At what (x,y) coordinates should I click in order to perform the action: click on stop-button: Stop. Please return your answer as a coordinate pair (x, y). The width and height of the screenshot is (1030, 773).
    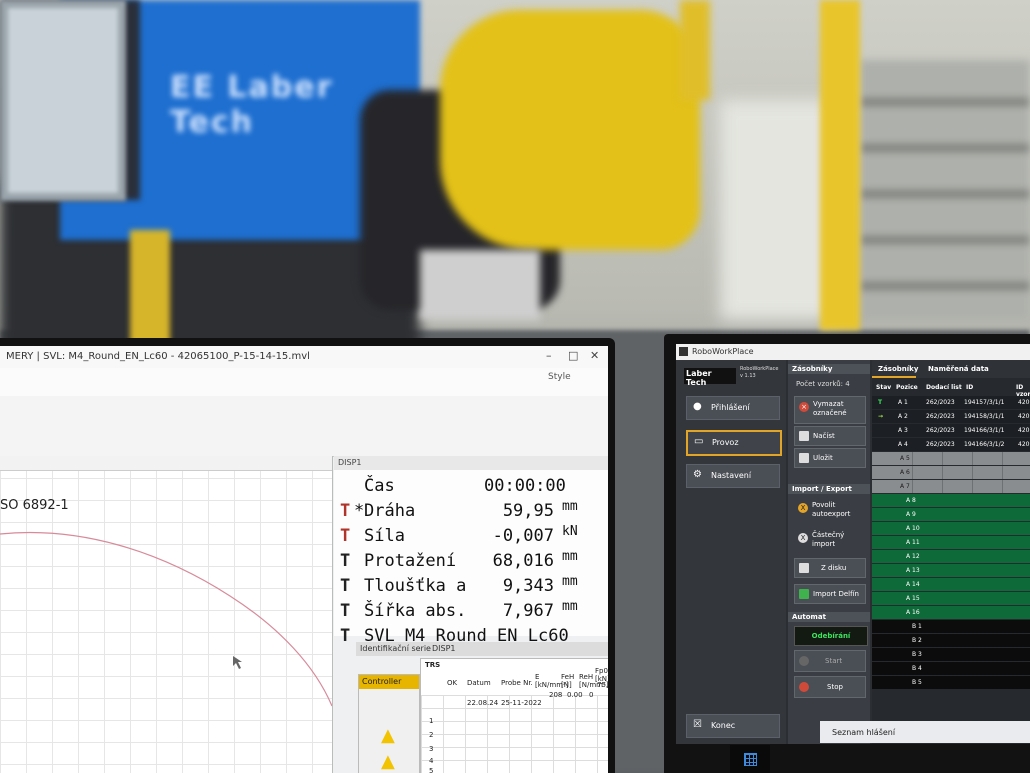
    Looking at the image, I should click on (830, 687).